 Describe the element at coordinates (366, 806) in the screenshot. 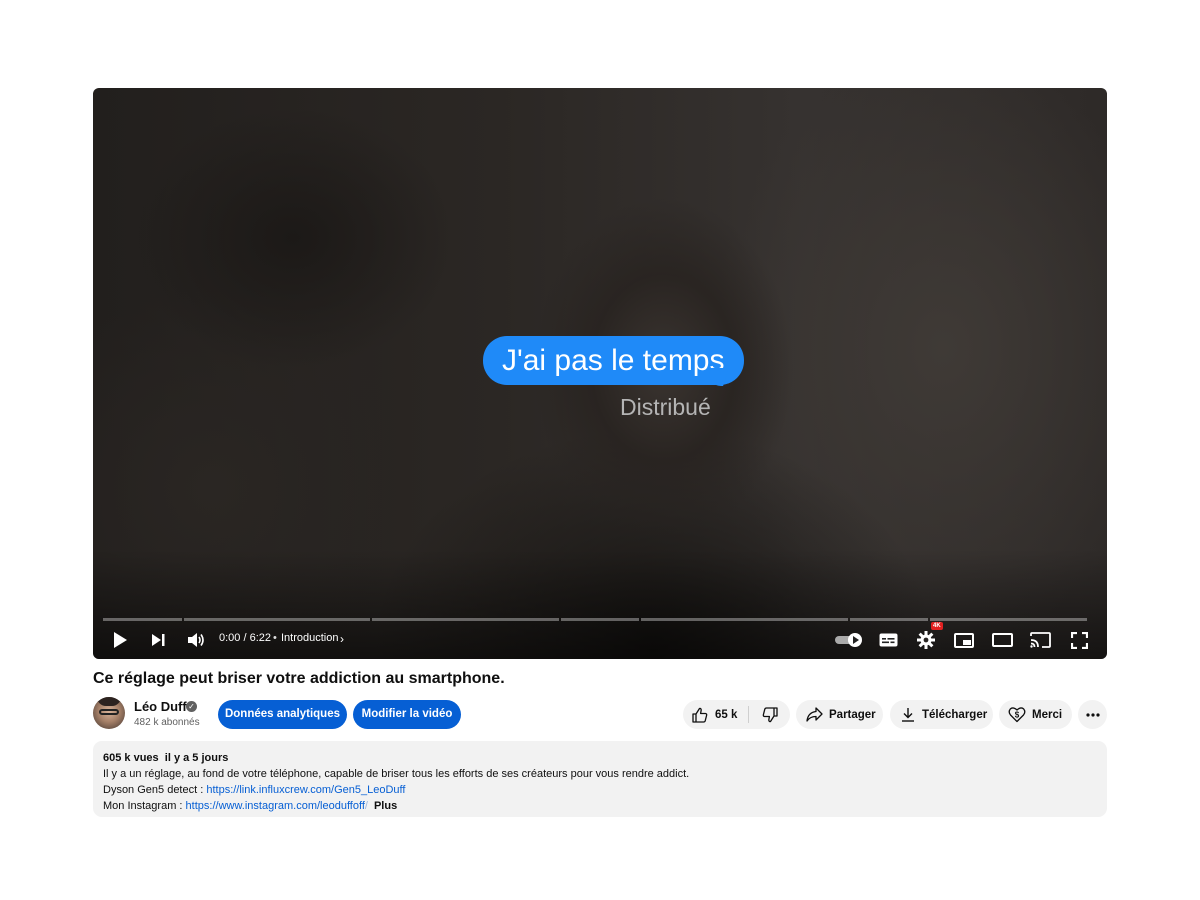

I see `instagram-link-fade: /` at that location.